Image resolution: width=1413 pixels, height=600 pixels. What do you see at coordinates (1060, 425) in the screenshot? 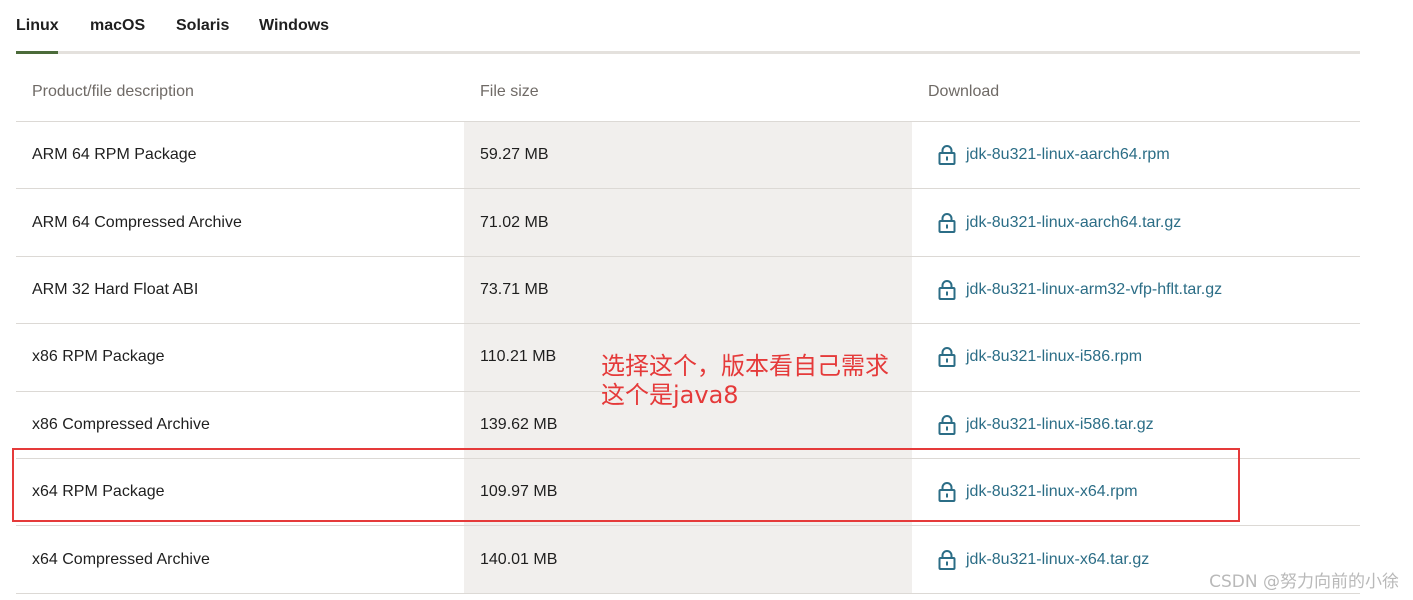
I see `download-link: jdk-8u321-linux-i586.tar.gz` at bounding box center [1060, 425].